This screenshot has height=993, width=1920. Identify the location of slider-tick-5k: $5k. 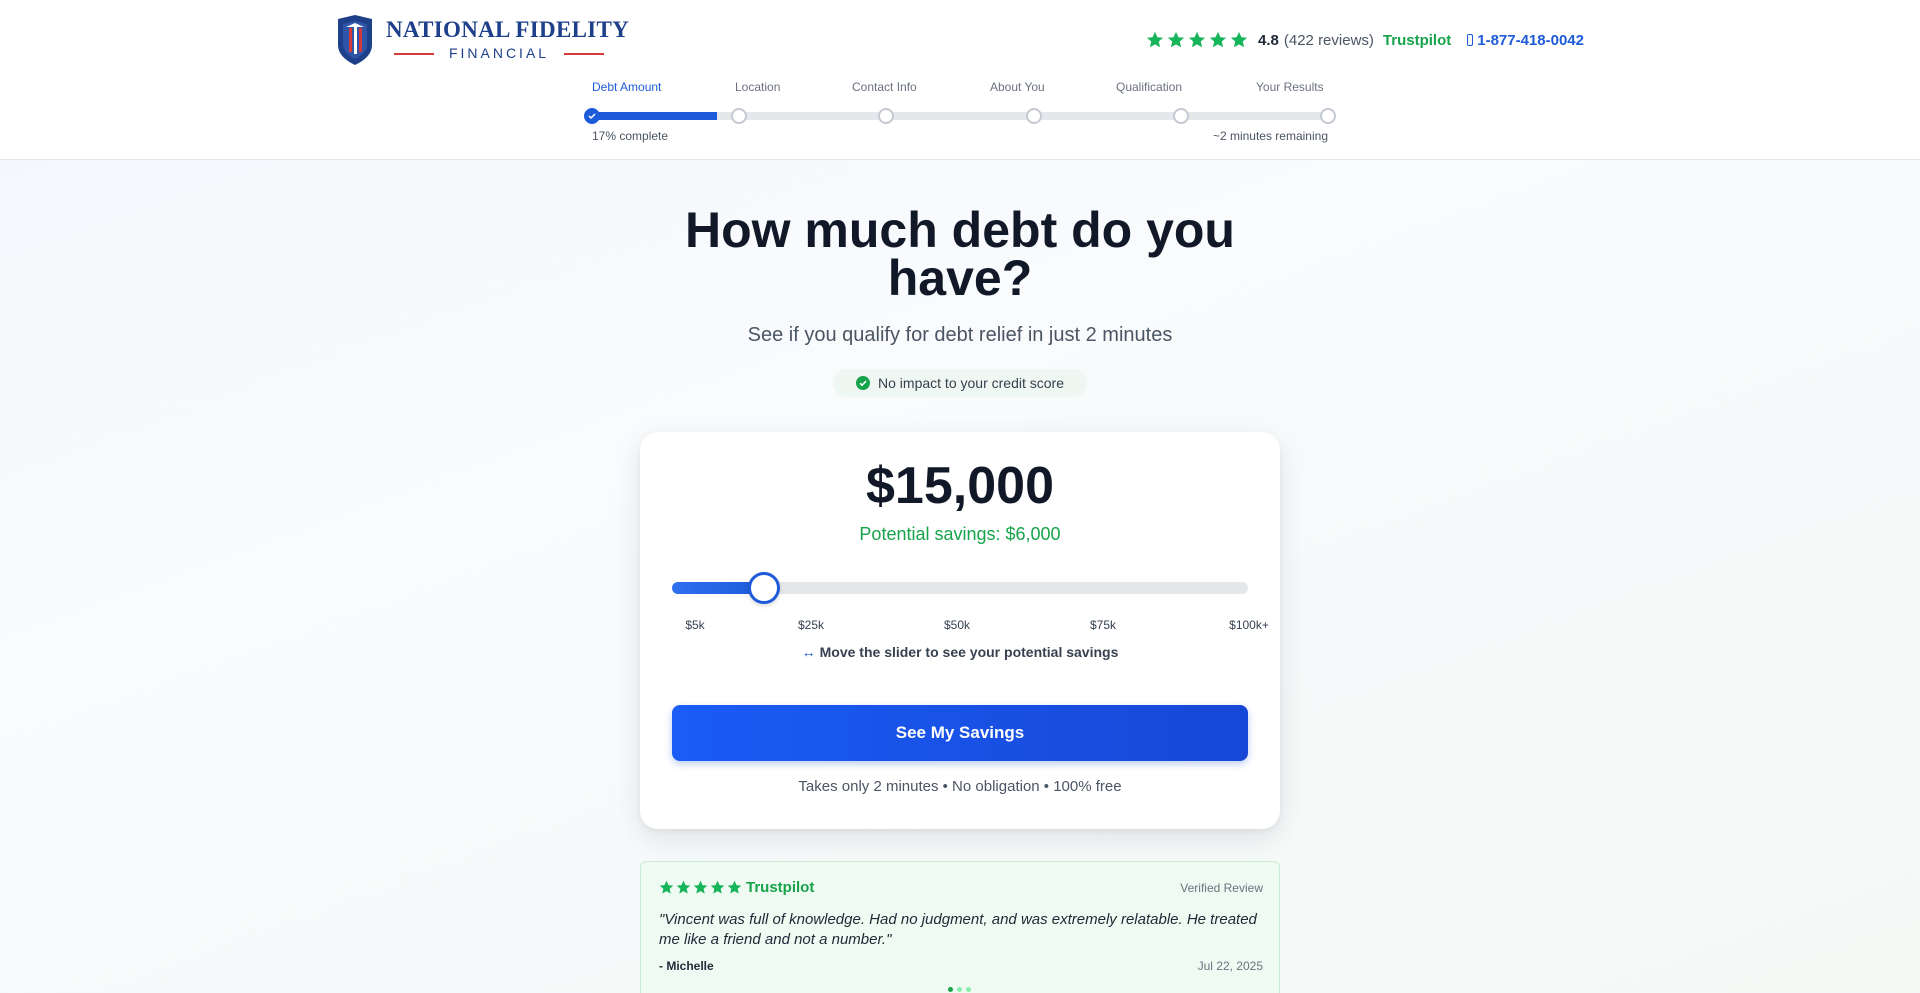
(695, 625).